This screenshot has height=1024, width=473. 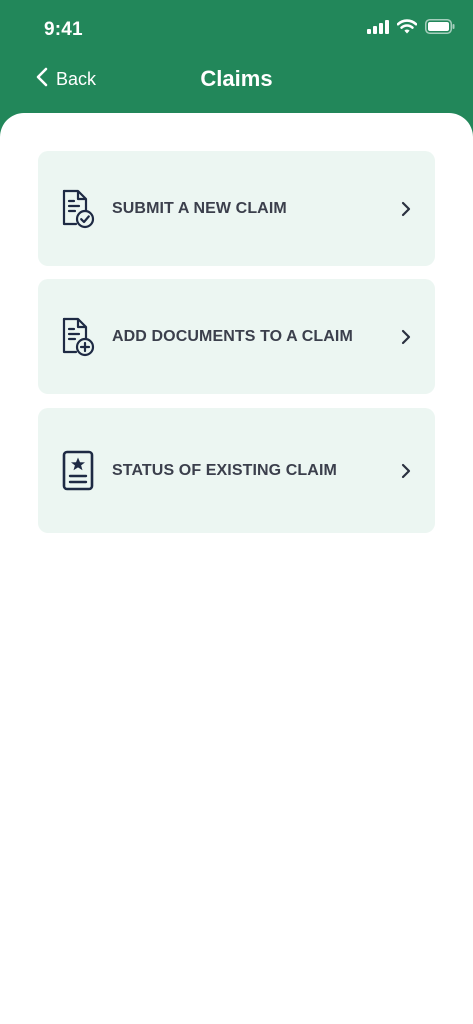 I want to click on add-documents-button: ADD DOCUMENTS TO A CLAIM, so click(x=236, y=336).